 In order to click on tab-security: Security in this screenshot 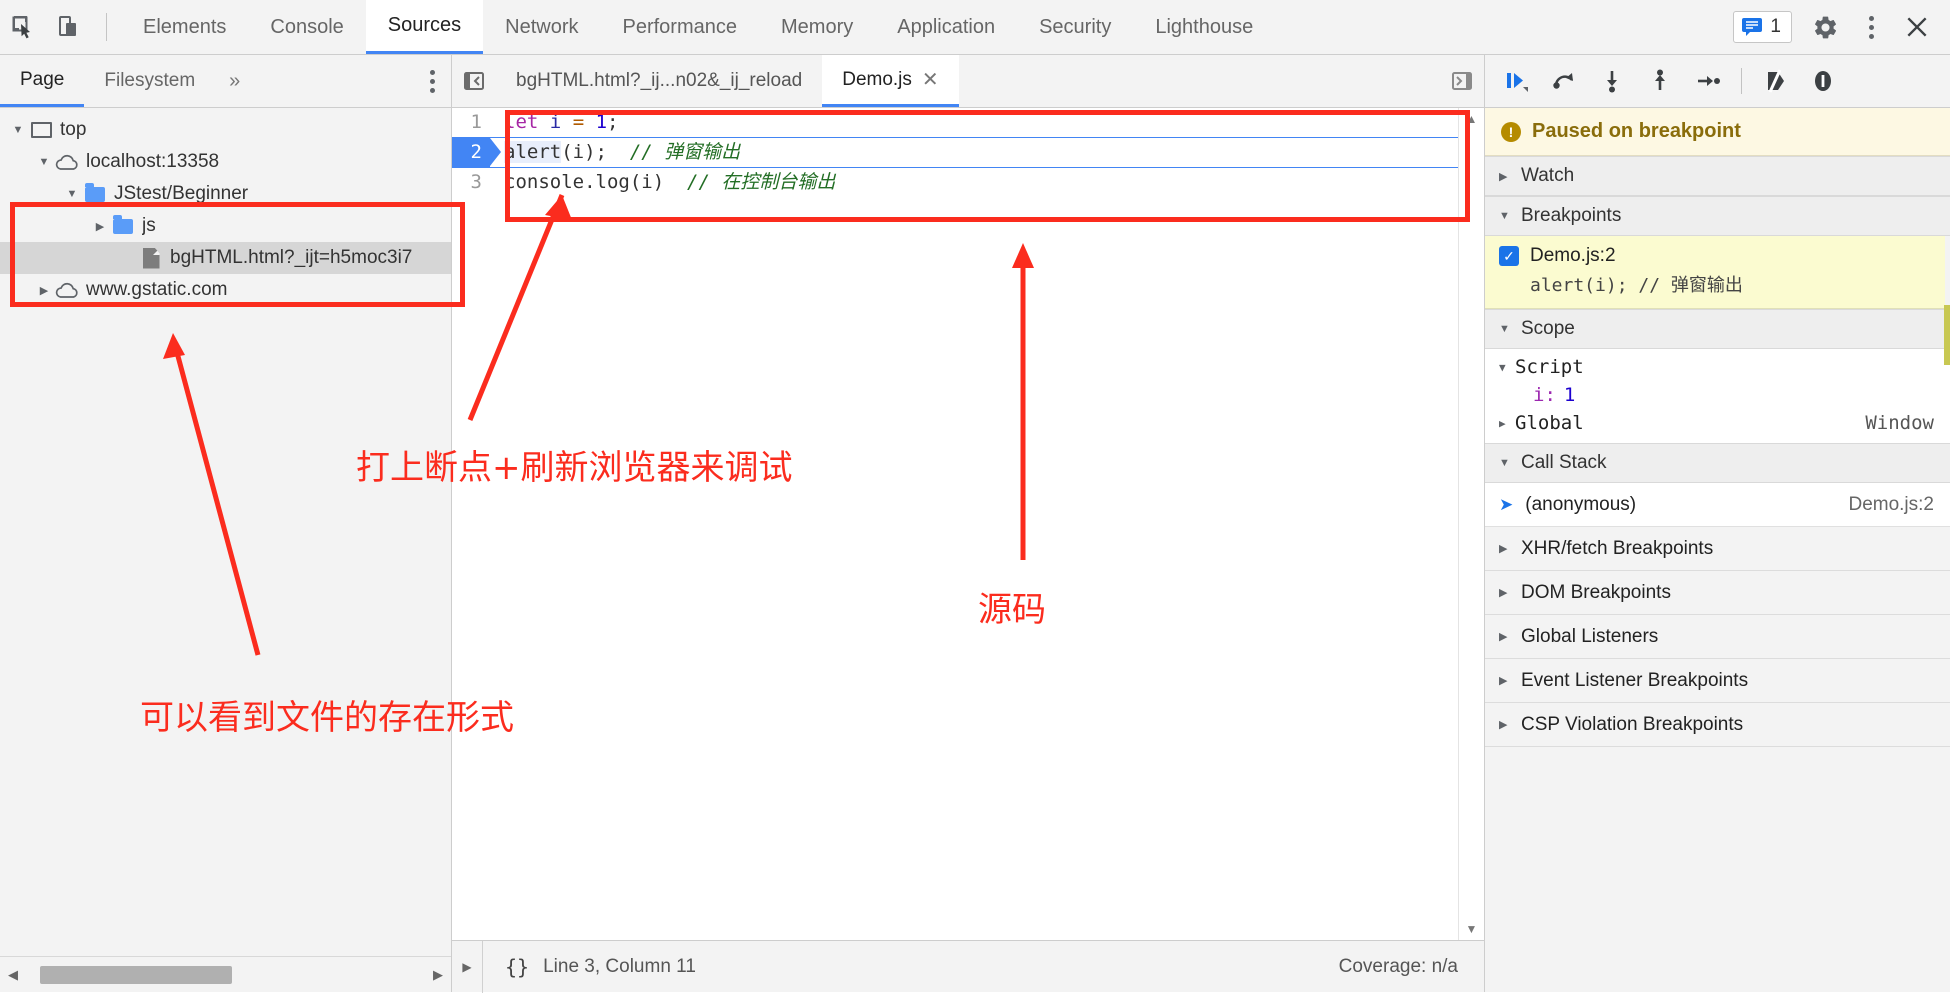, I will do `click(1075, 27)`.